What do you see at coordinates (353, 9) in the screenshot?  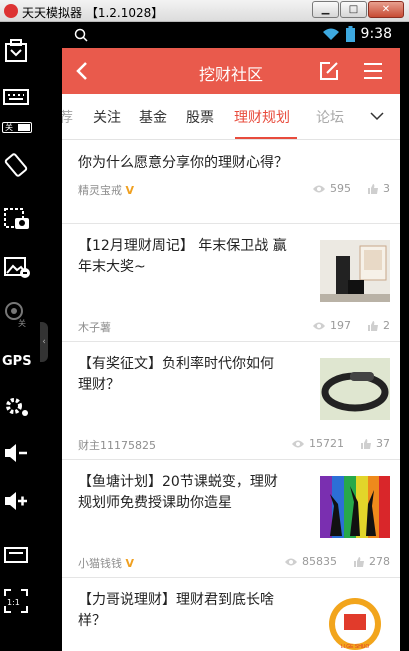 I see `maximize-button: □` at bounding box center [353, 9].